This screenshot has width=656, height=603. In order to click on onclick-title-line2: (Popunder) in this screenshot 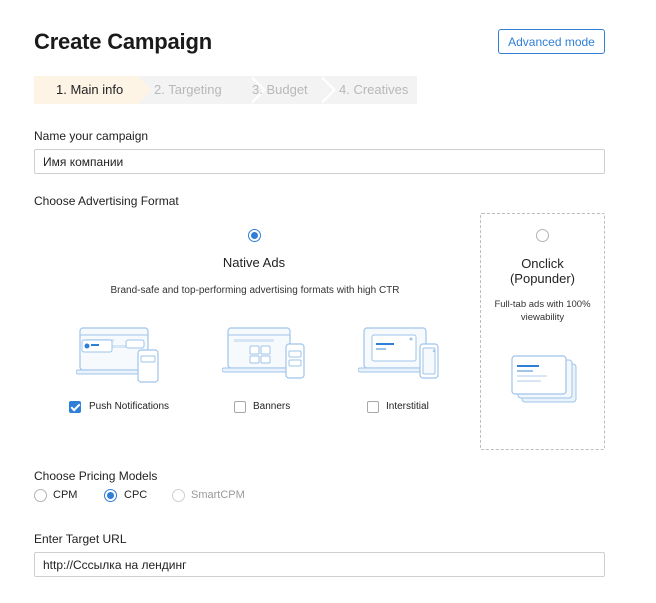, I will do `click(542, 278)`.